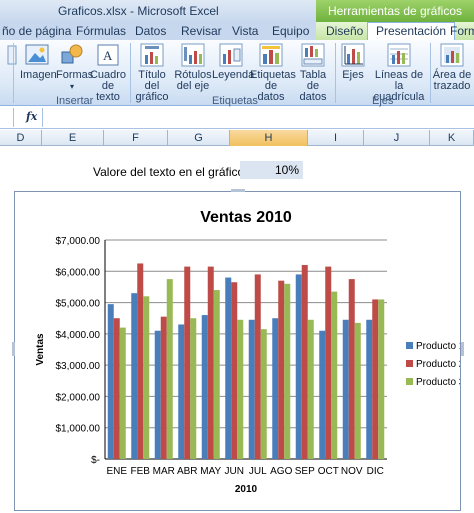  I want to click on name-box, so click(7, 117).